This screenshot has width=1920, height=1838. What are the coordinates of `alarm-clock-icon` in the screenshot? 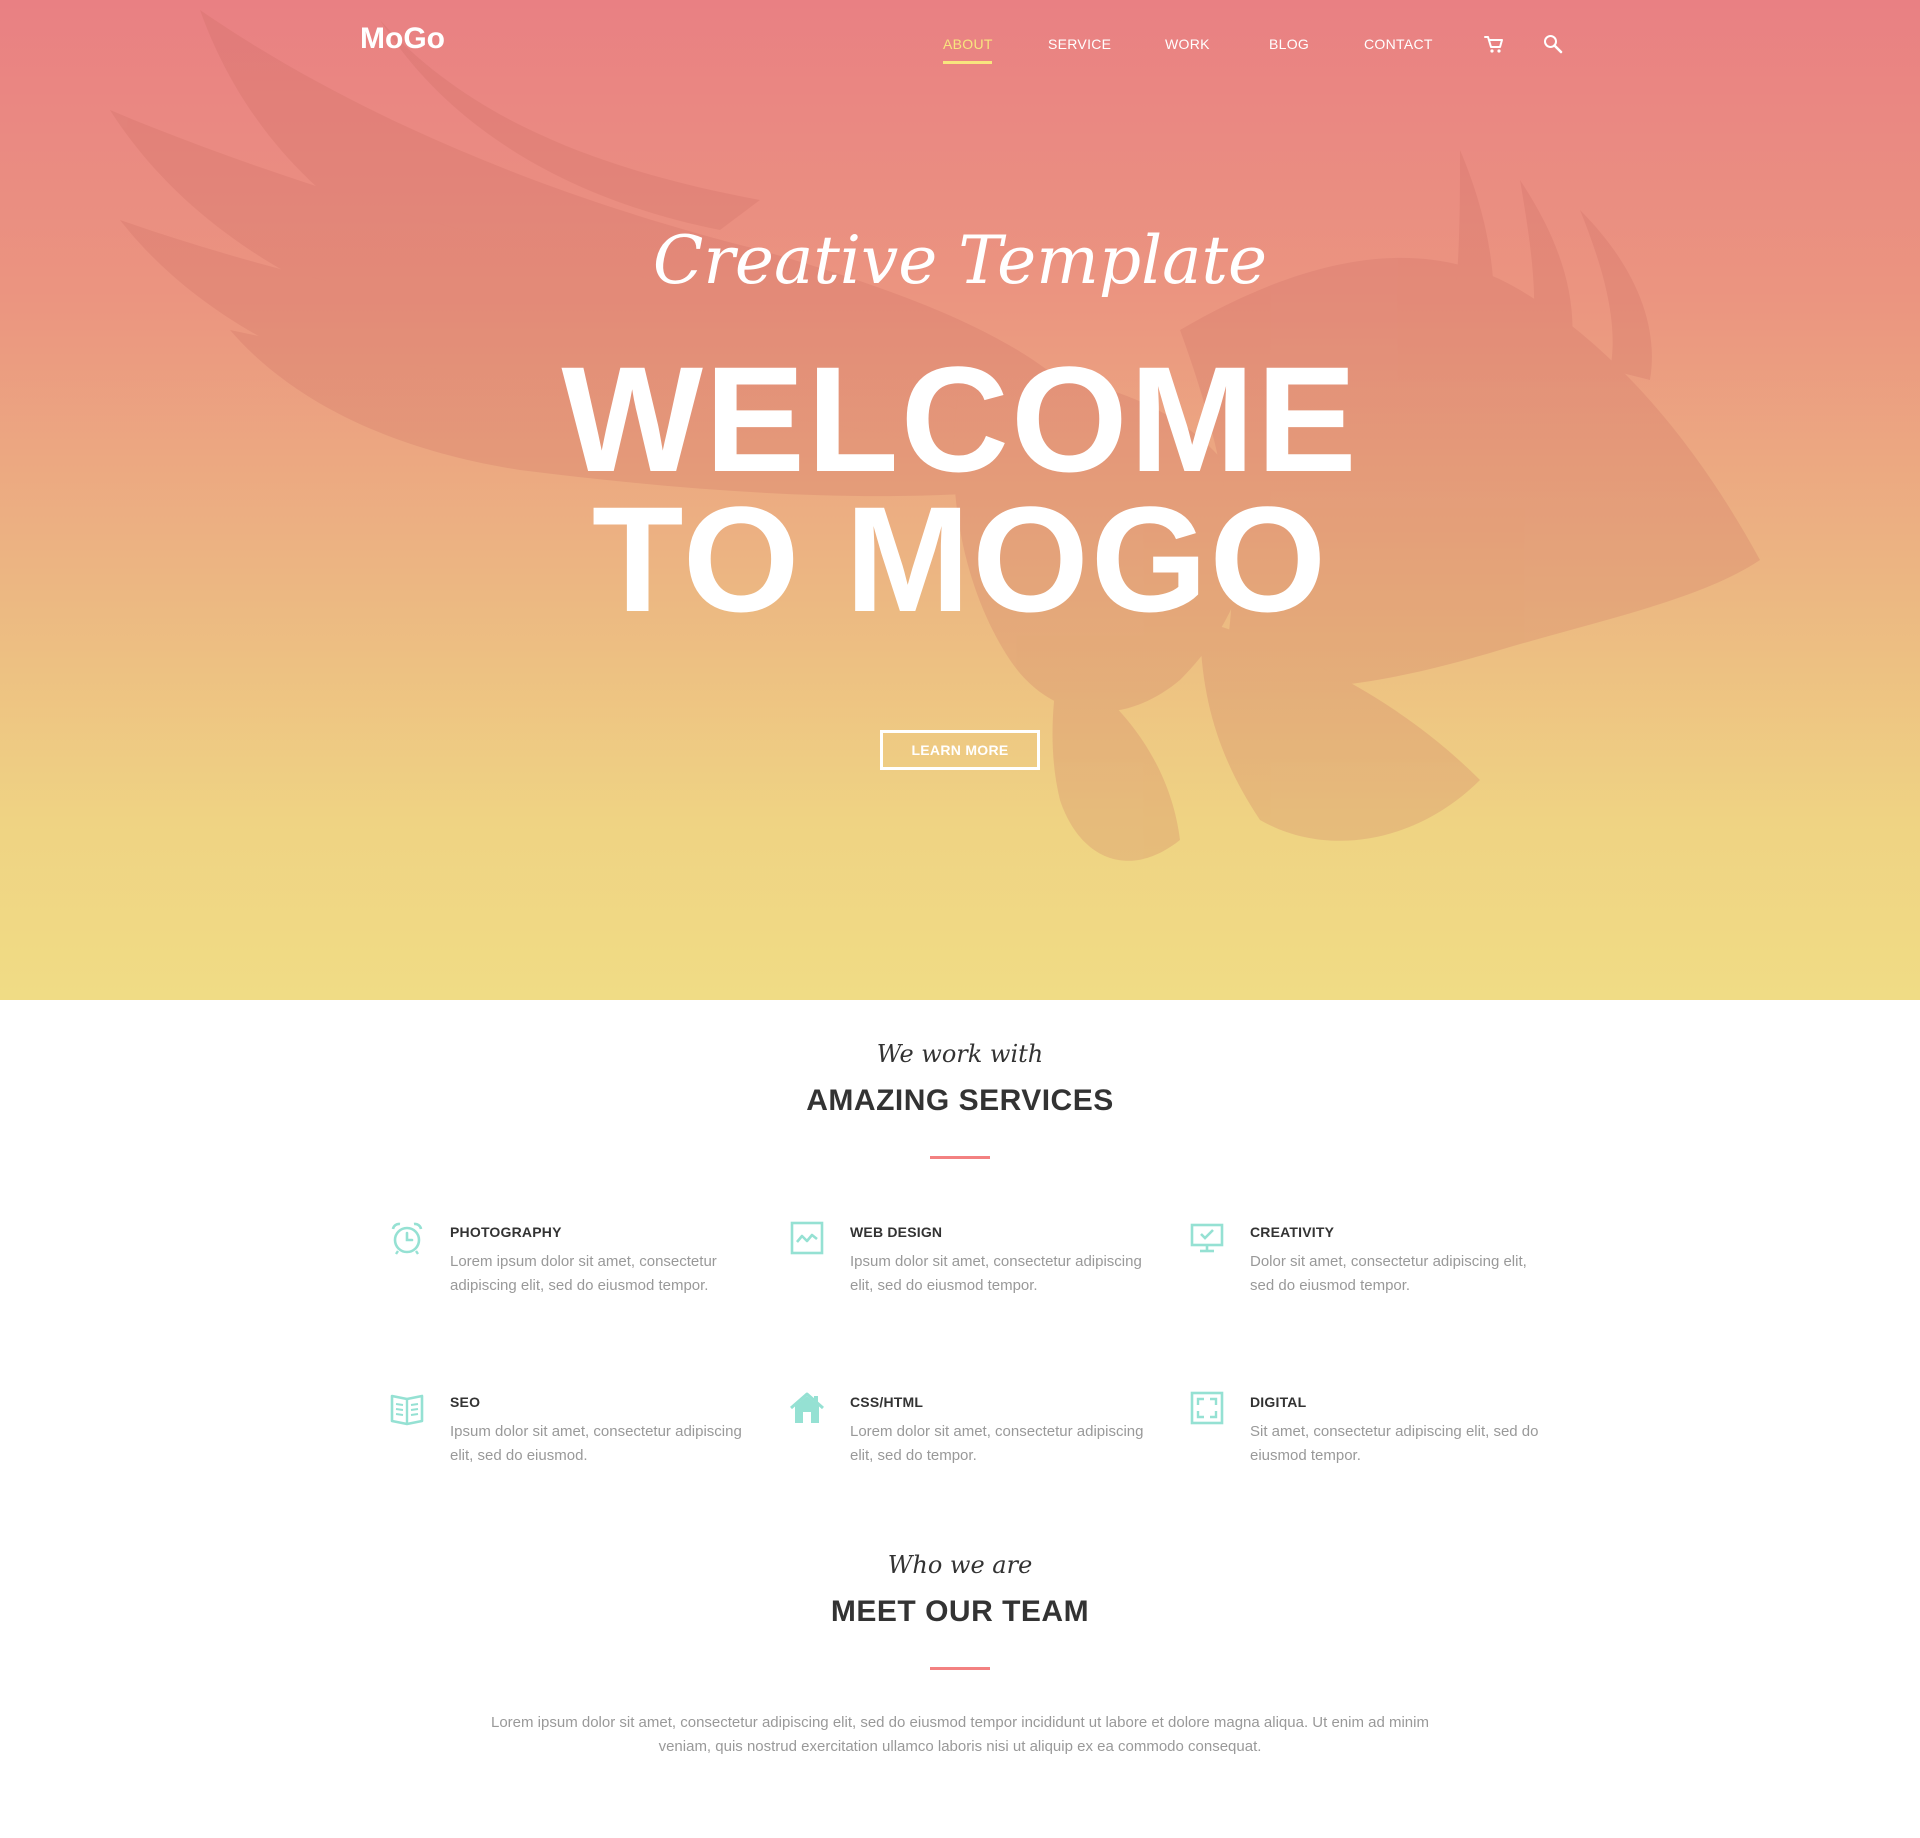 It's located at (407, 1238).